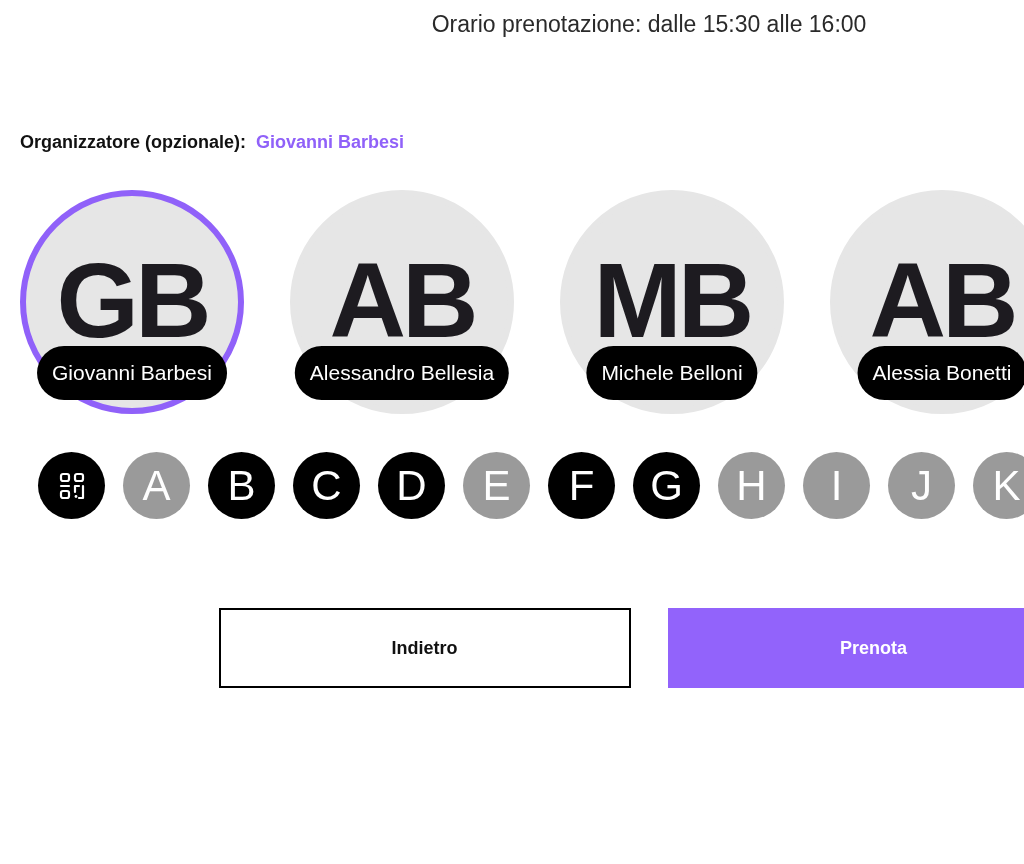 This screenshot has width=1024, height=864. Describe the element at coordinates (330, 142) in the screenshot. I see `organizer-name: Giovanni Barbesi` at that location.